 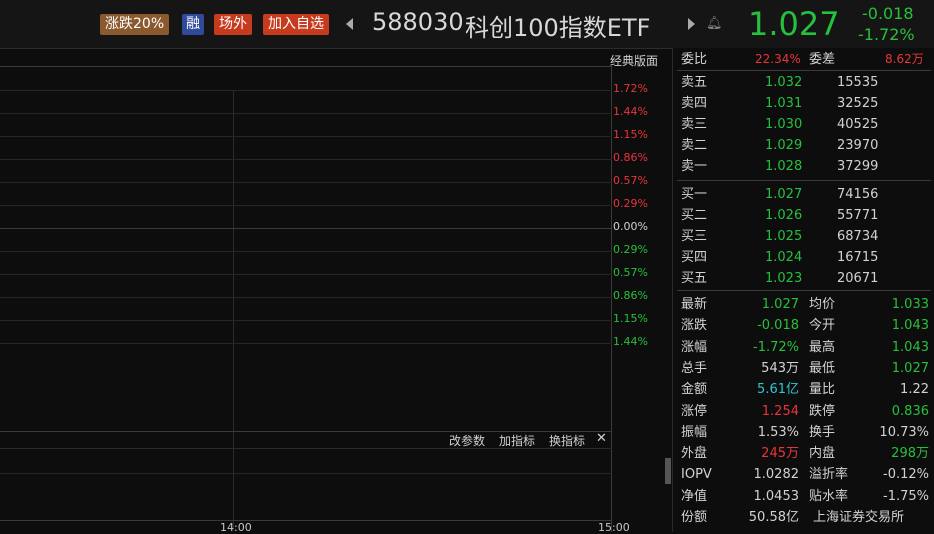 I want to click on stat-label: 总手, so click(x=694, y=368).